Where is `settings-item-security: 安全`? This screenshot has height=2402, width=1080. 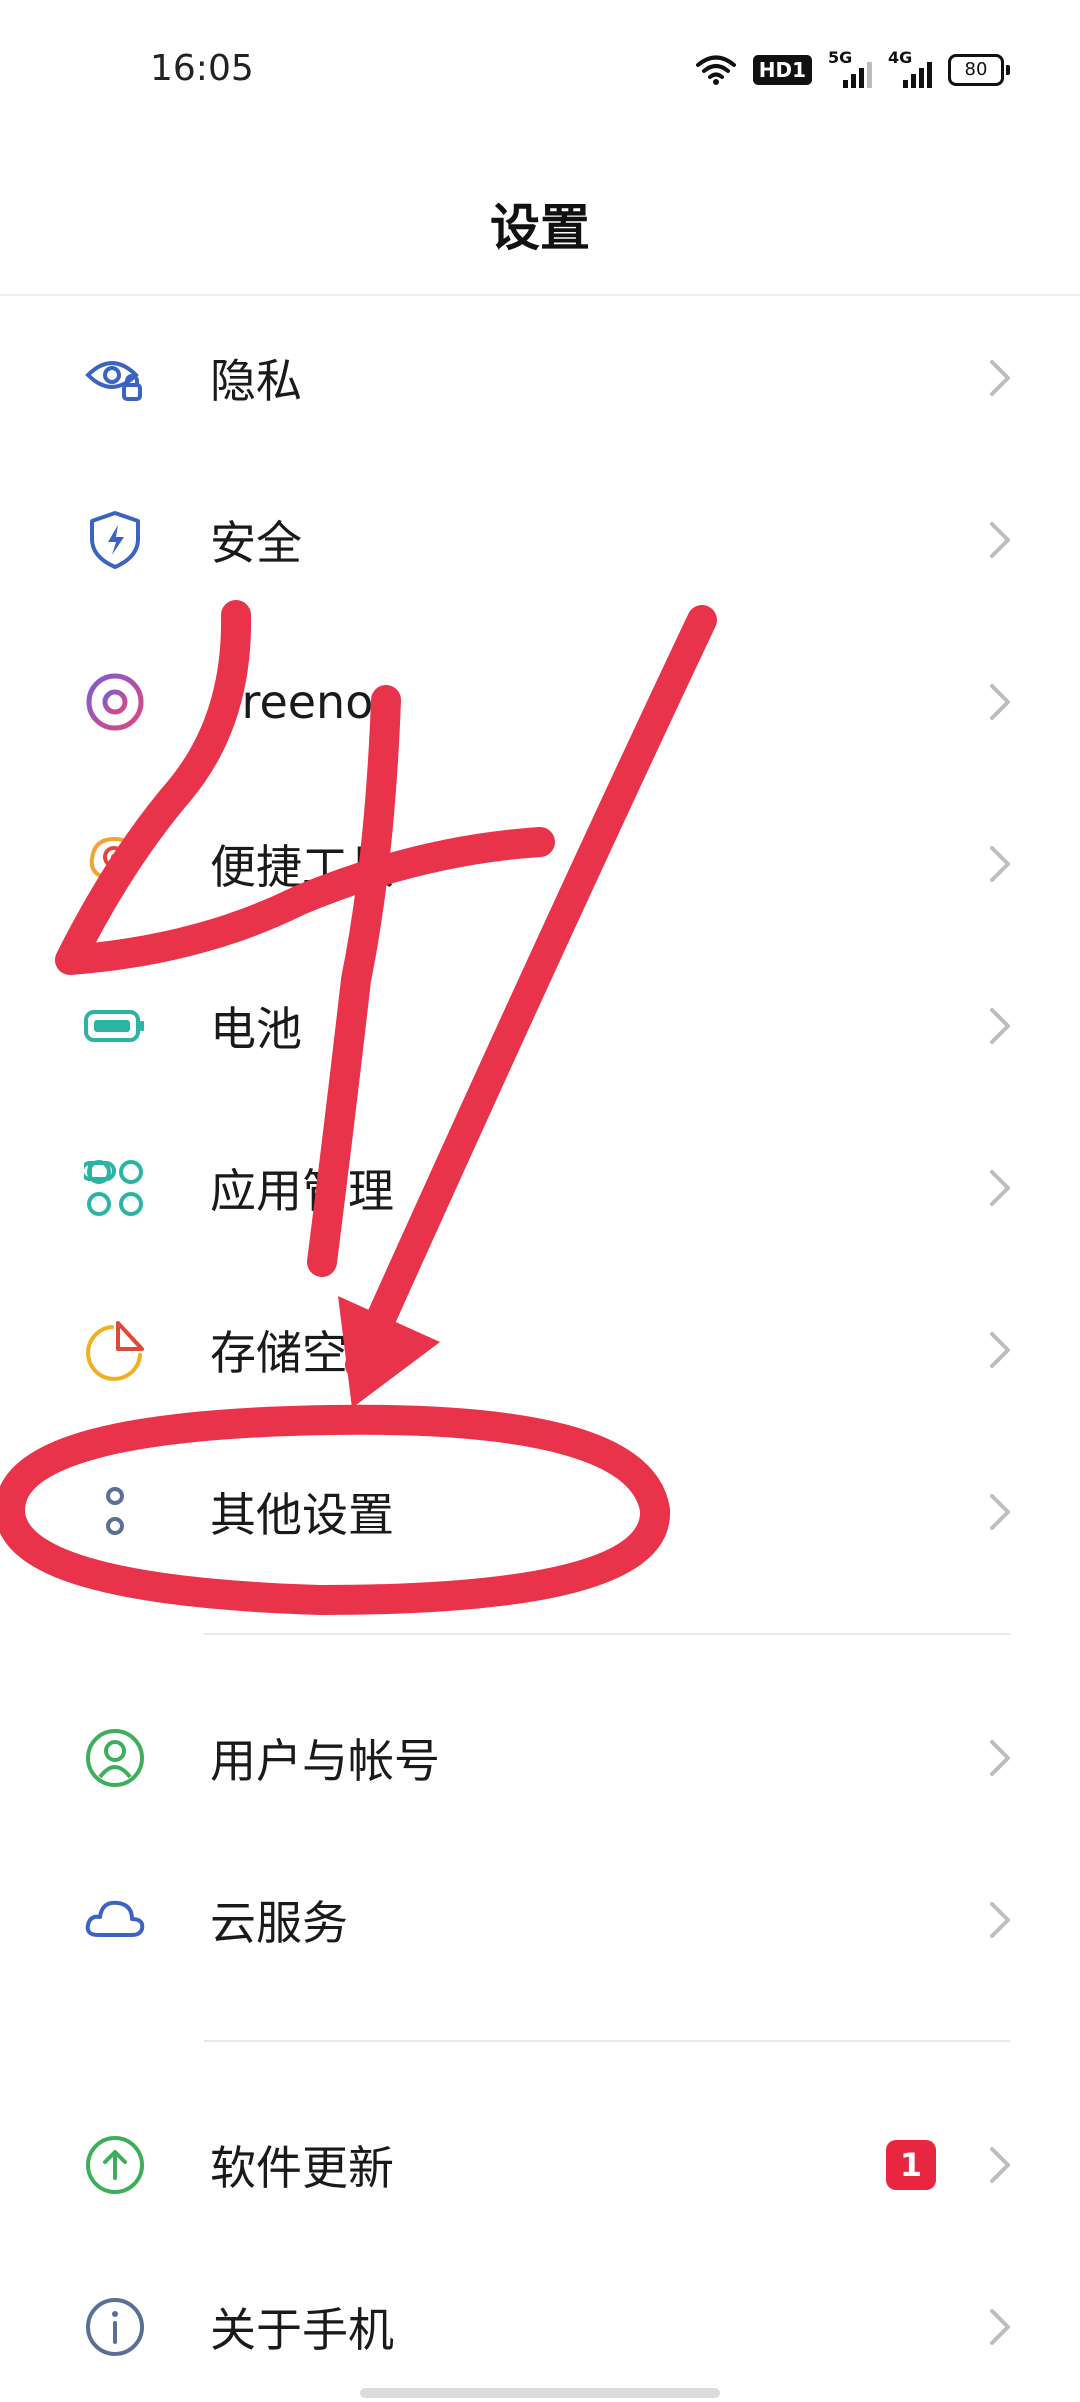 settings-item-security: 安全 is located at coordinates (540, 540).